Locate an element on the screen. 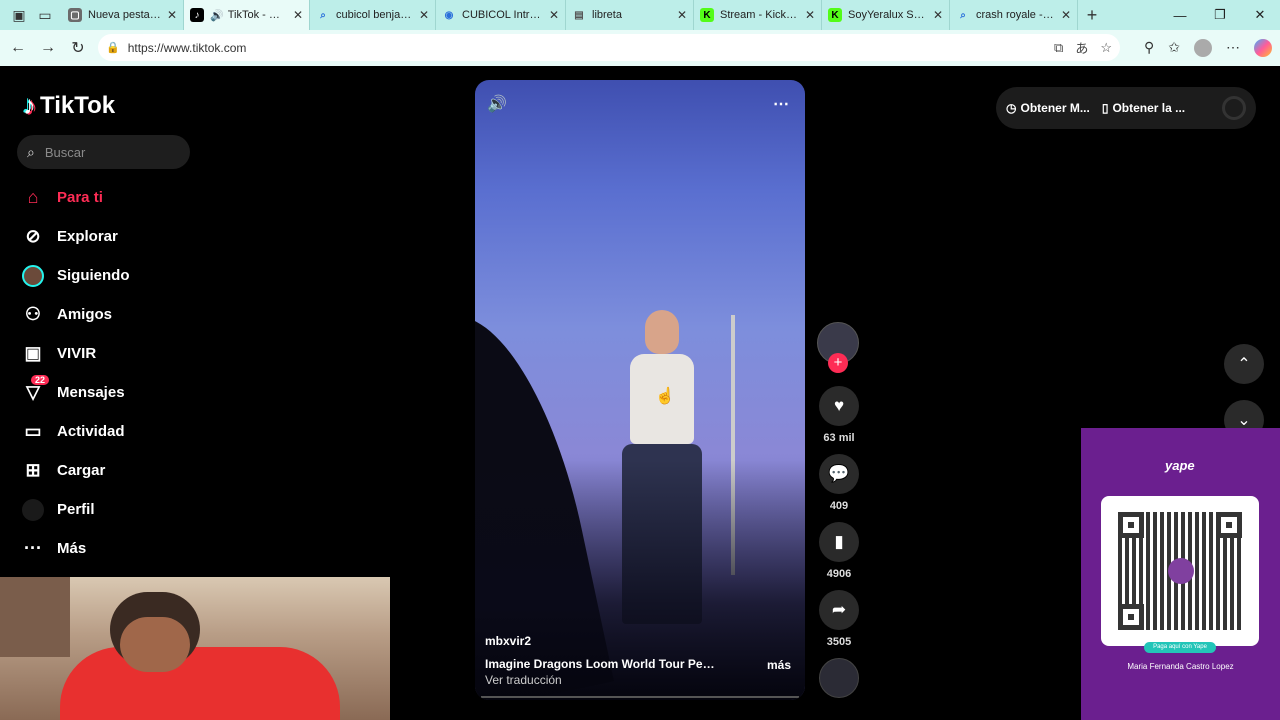  action-bar: + ♥ 63 mil 💬 409 ▮ 4906 ➦ 3505 is located at coordinates (839, 510).